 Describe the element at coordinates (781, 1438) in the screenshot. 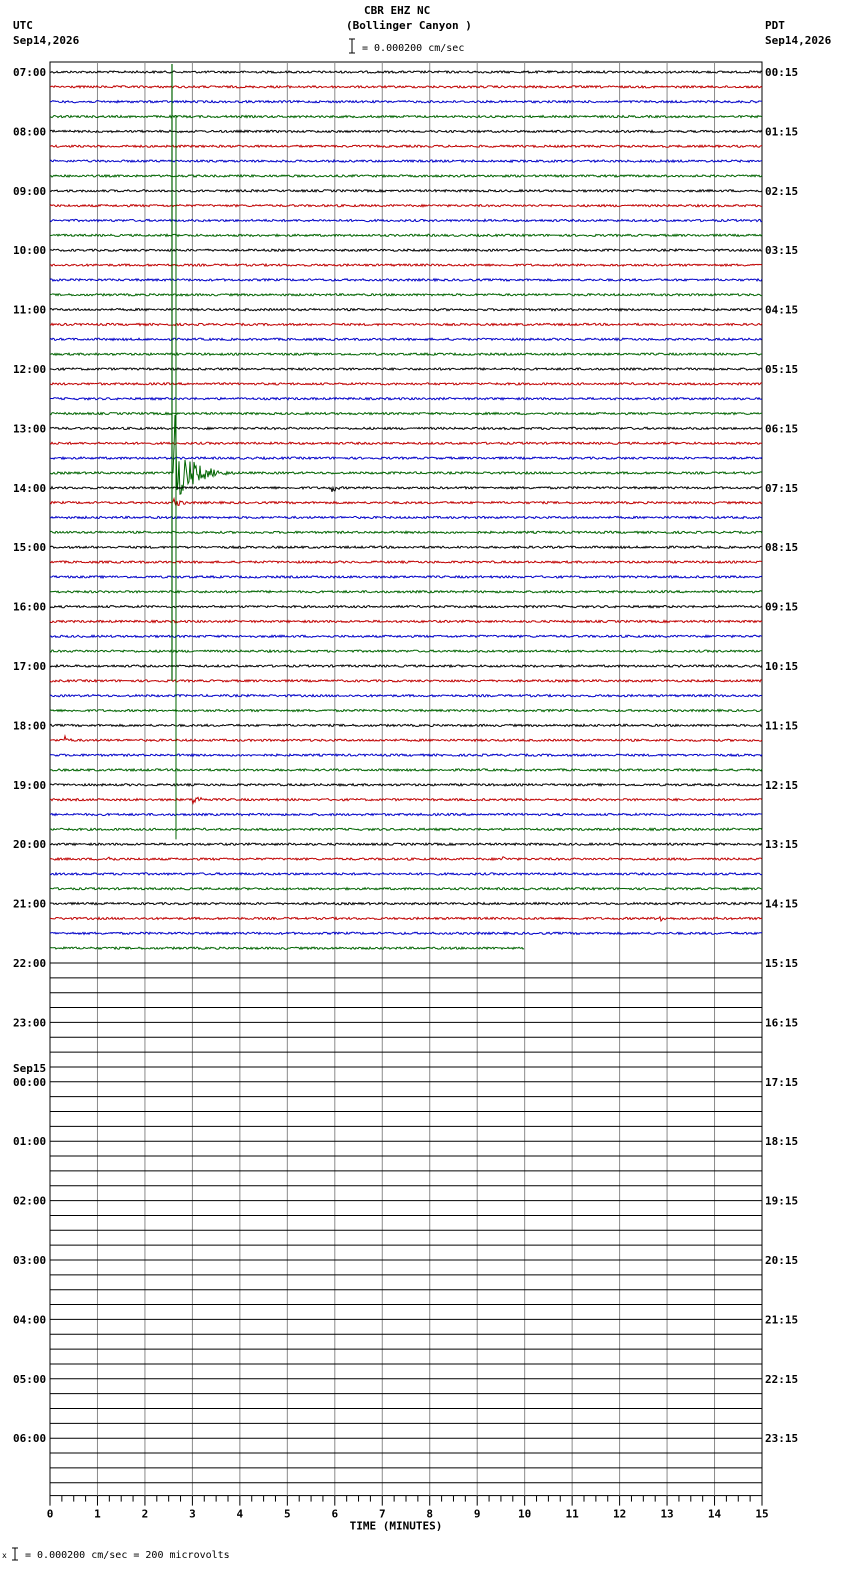

I see `pdt-hour-label: 23:15` at that location.